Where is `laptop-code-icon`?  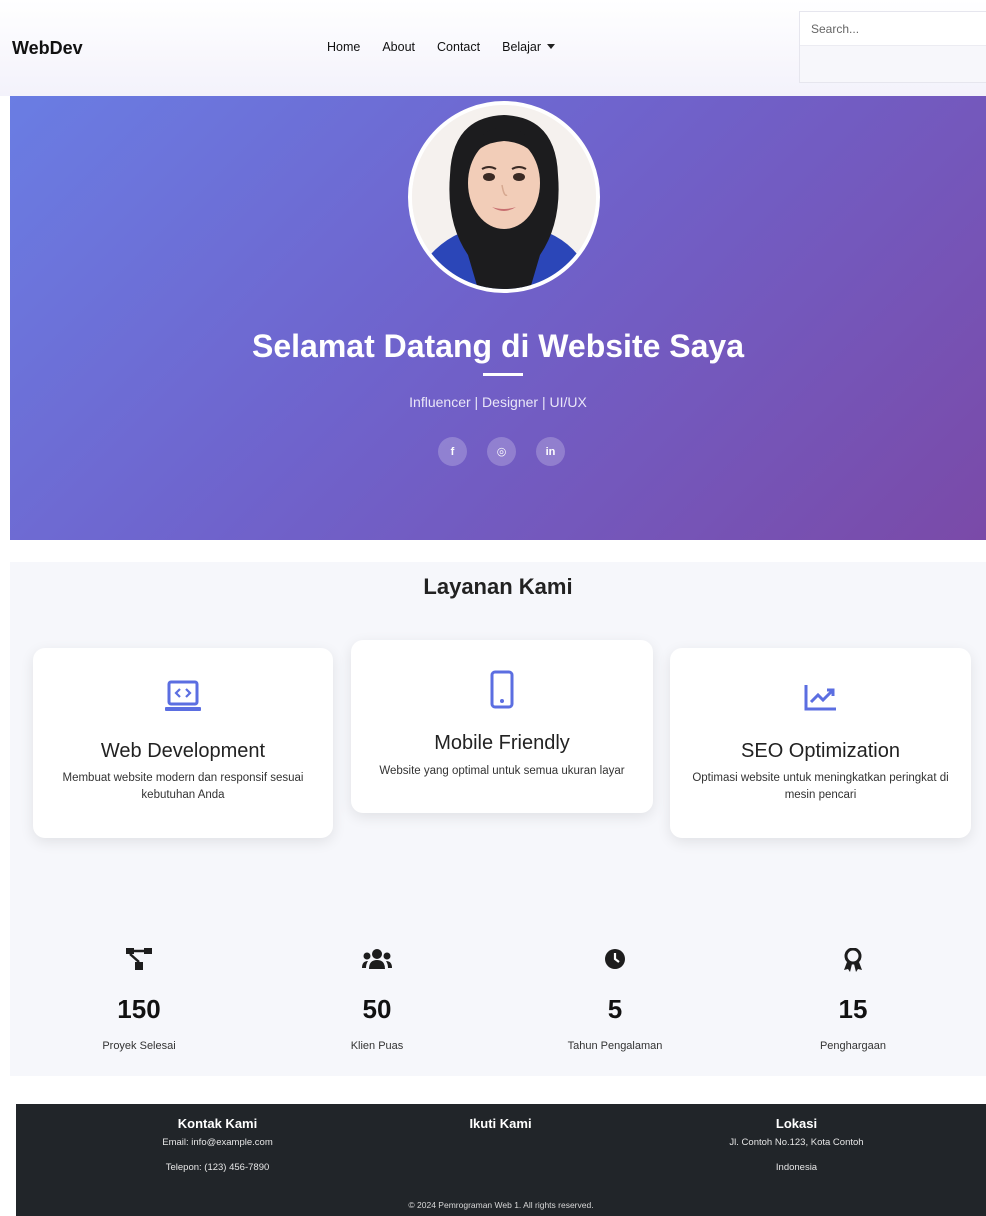
laptop-code-icon is located at coordinates (183, 698).